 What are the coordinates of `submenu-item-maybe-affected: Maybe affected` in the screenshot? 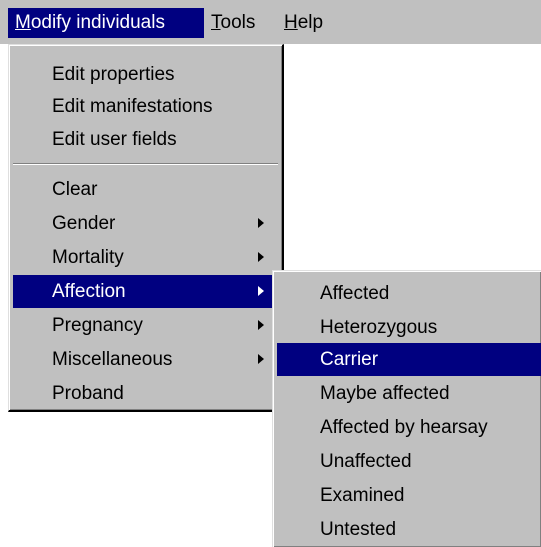 It's located at (407, 393).